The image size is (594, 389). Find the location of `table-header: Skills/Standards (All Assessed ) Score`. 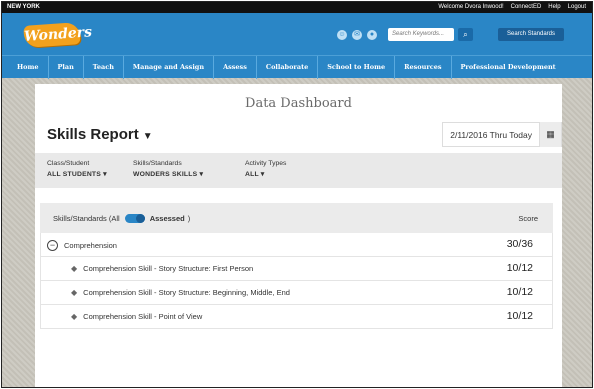

table-header: Skills/Standards (All Assessed ) Score is located at coordinates (296, 218).